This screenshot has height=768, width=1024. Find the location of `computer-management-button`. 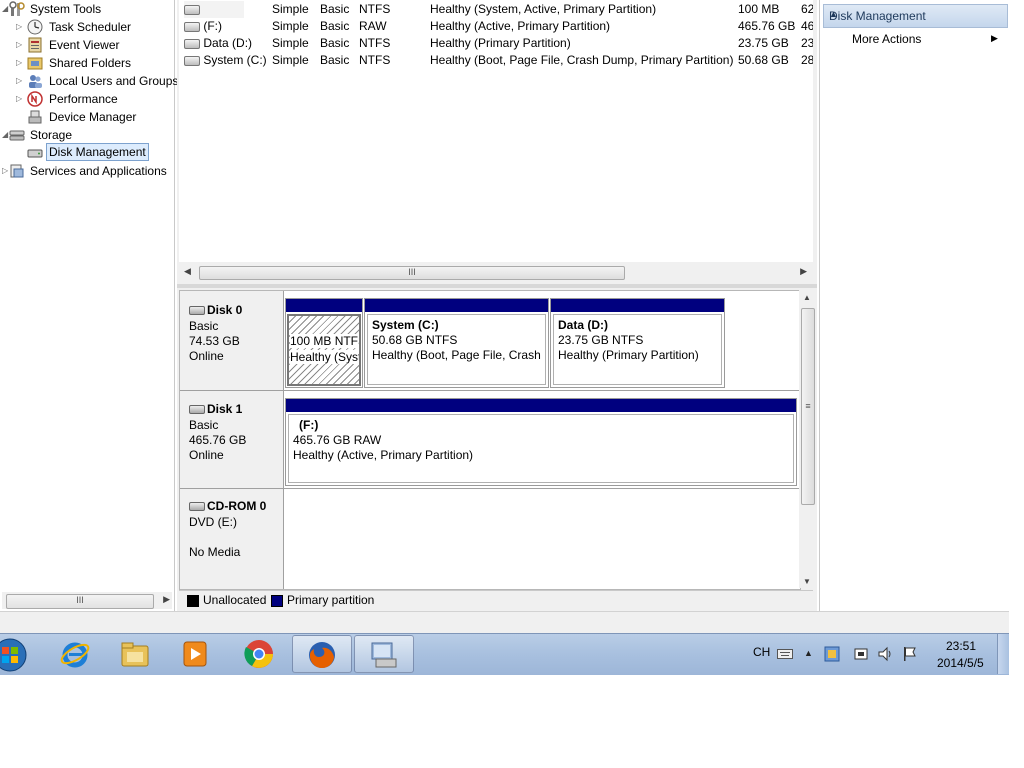

computer-management-button is located at coordinates (384, 654).